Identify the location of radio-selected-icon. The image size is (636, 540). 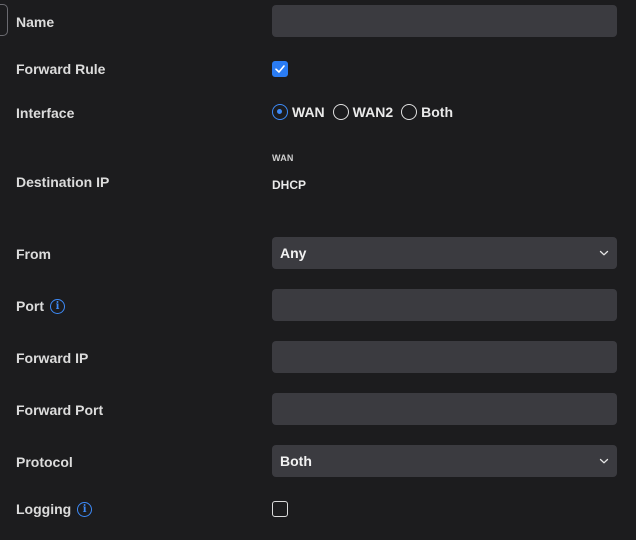
(280, 112).